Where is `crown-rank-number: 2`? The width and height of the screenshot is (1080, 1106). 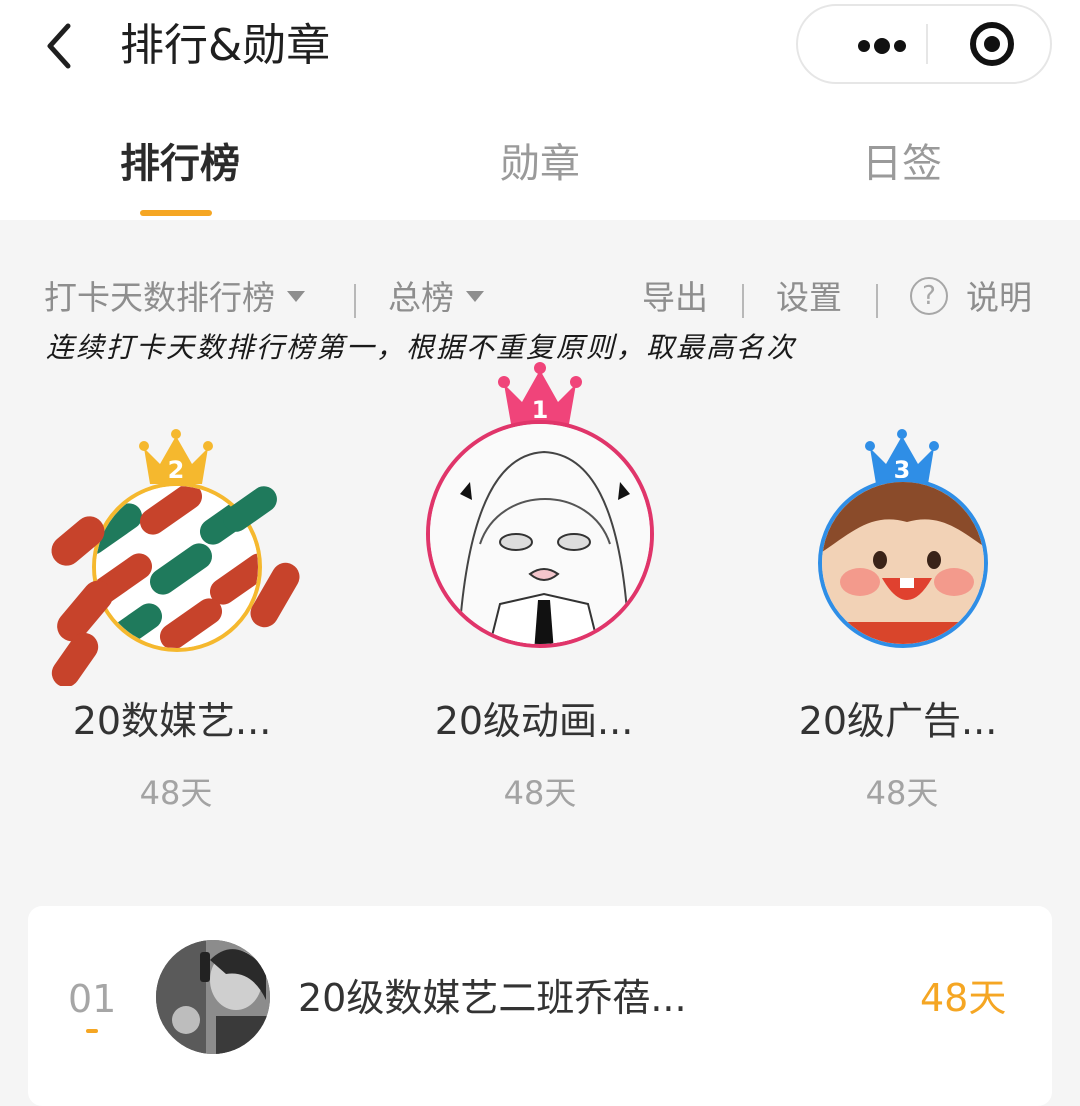 crown-rank-number: 2 is located at coordinates (176, 470).